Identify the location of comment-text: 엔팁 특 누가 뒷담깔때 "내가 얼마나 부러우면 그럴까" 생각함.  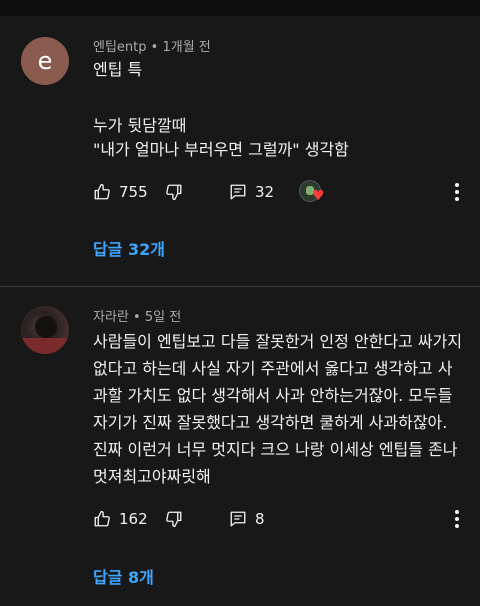
(279, 110).